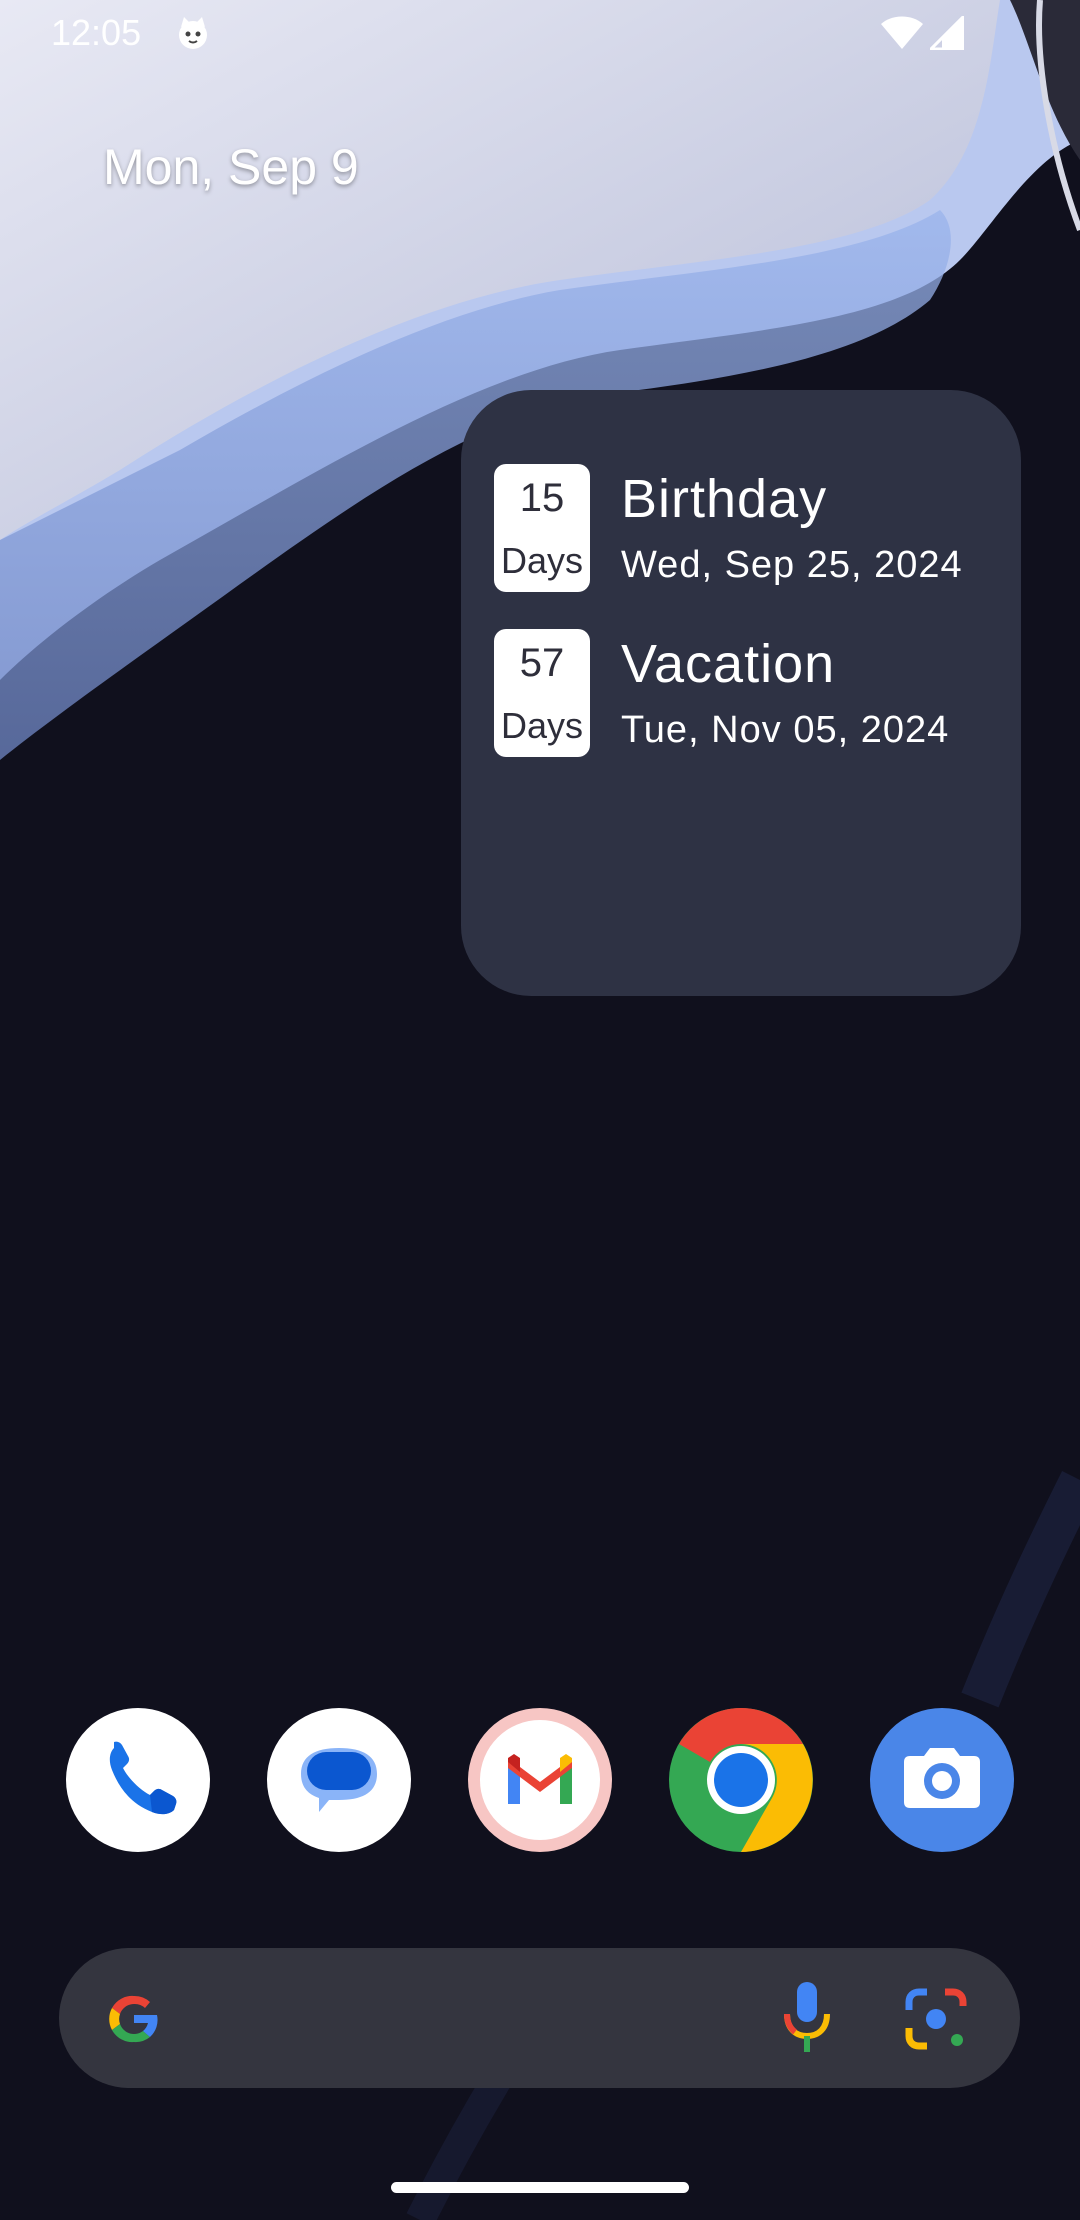  I want to click on gesture-nav-handle, so click(540, 2187).